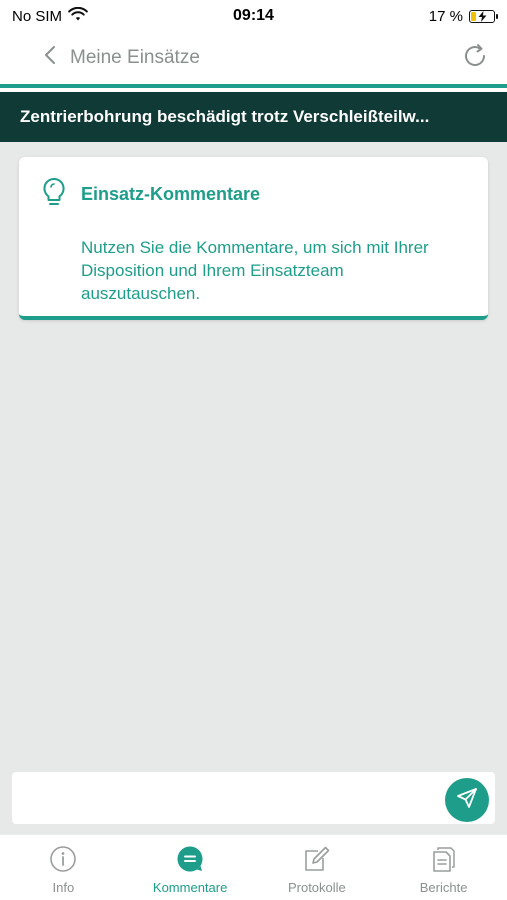 The image size is (507, 900). I want to click on document-icon, so click(444, 859).